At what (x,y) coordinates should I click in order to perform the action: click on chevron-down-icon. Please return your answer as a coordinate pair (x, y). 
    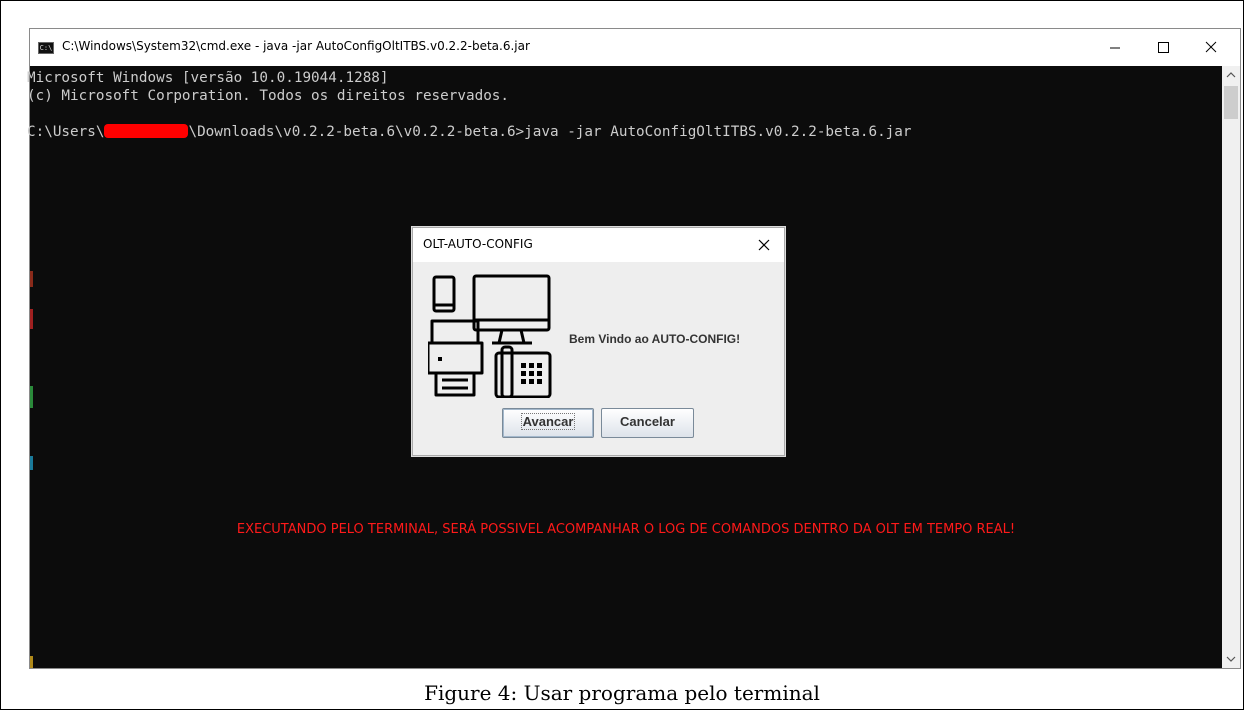
    Looking at the image, I should click on (1231, 659).